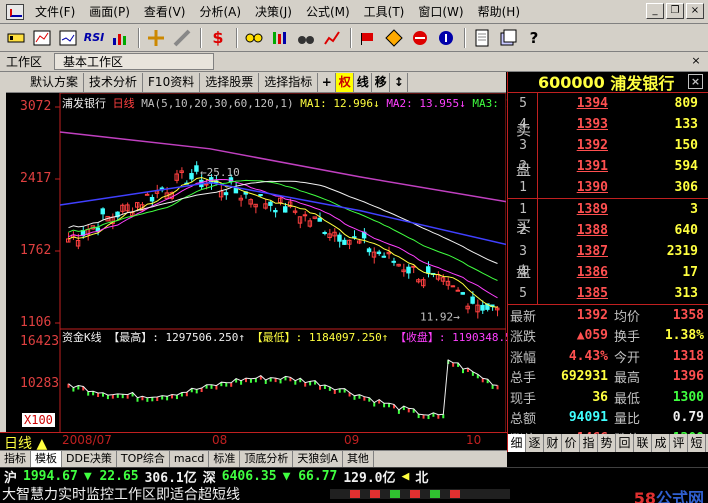  Describe the element at coordinates (608, 315) in the screenshot. I see `stat-row: 最新 1392 均价 1358` at that location.